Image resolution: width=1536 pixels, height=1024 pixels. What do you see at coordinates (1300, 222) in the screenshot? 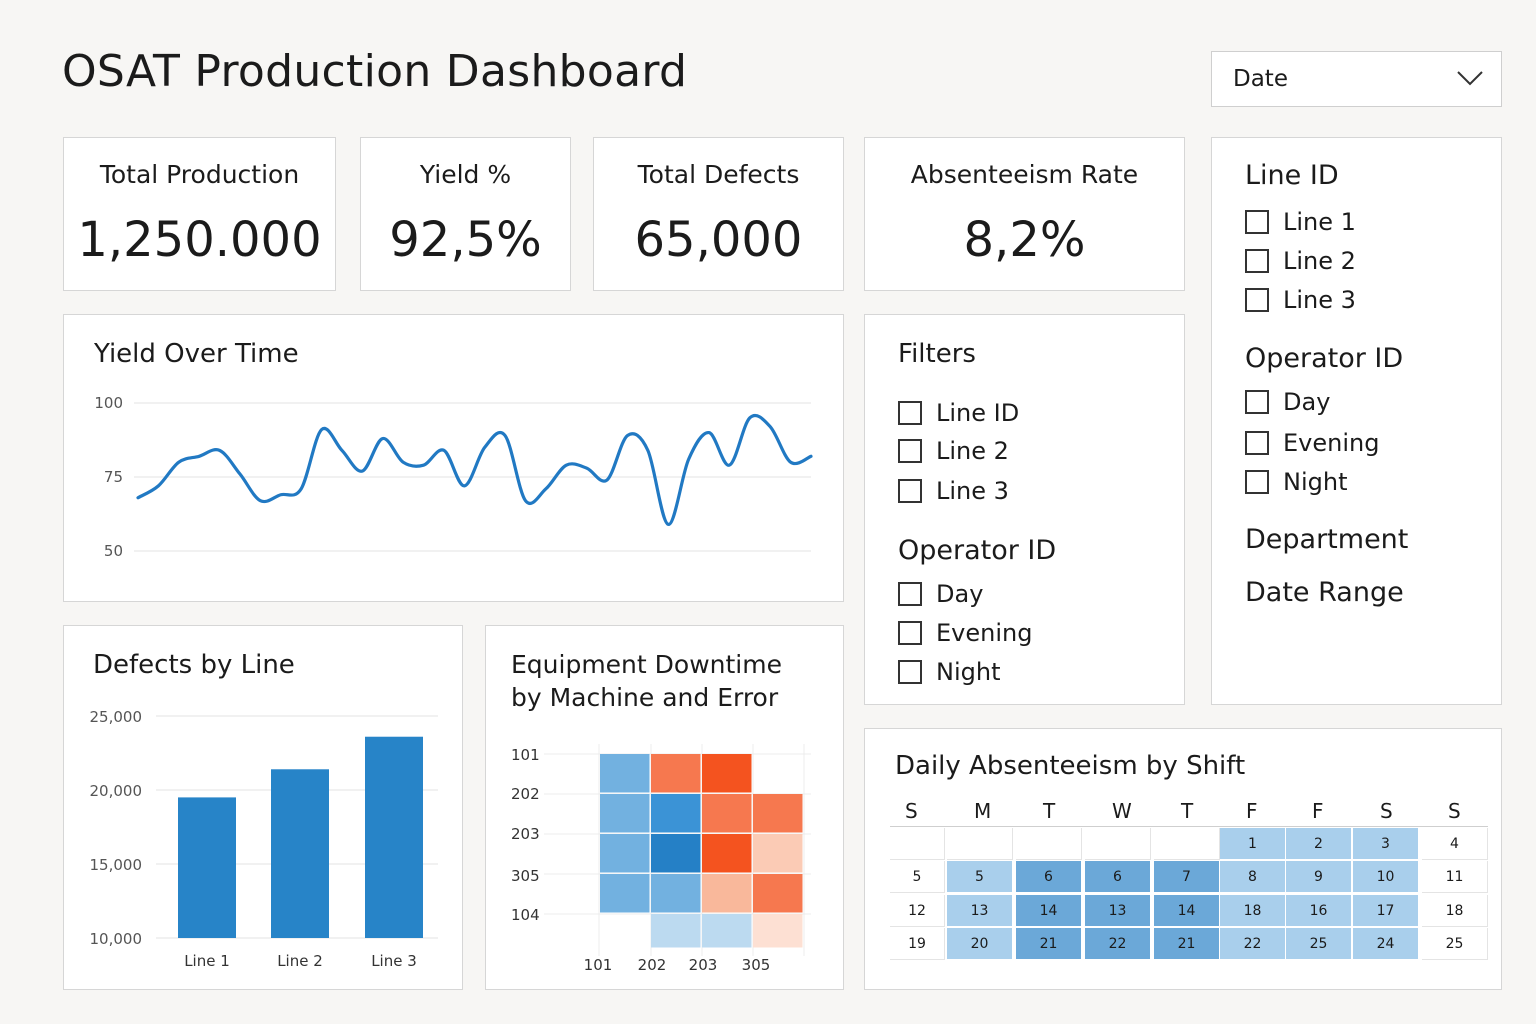
I see `line-1-checkbox: Line 1` at bounding box center [1300, 222].